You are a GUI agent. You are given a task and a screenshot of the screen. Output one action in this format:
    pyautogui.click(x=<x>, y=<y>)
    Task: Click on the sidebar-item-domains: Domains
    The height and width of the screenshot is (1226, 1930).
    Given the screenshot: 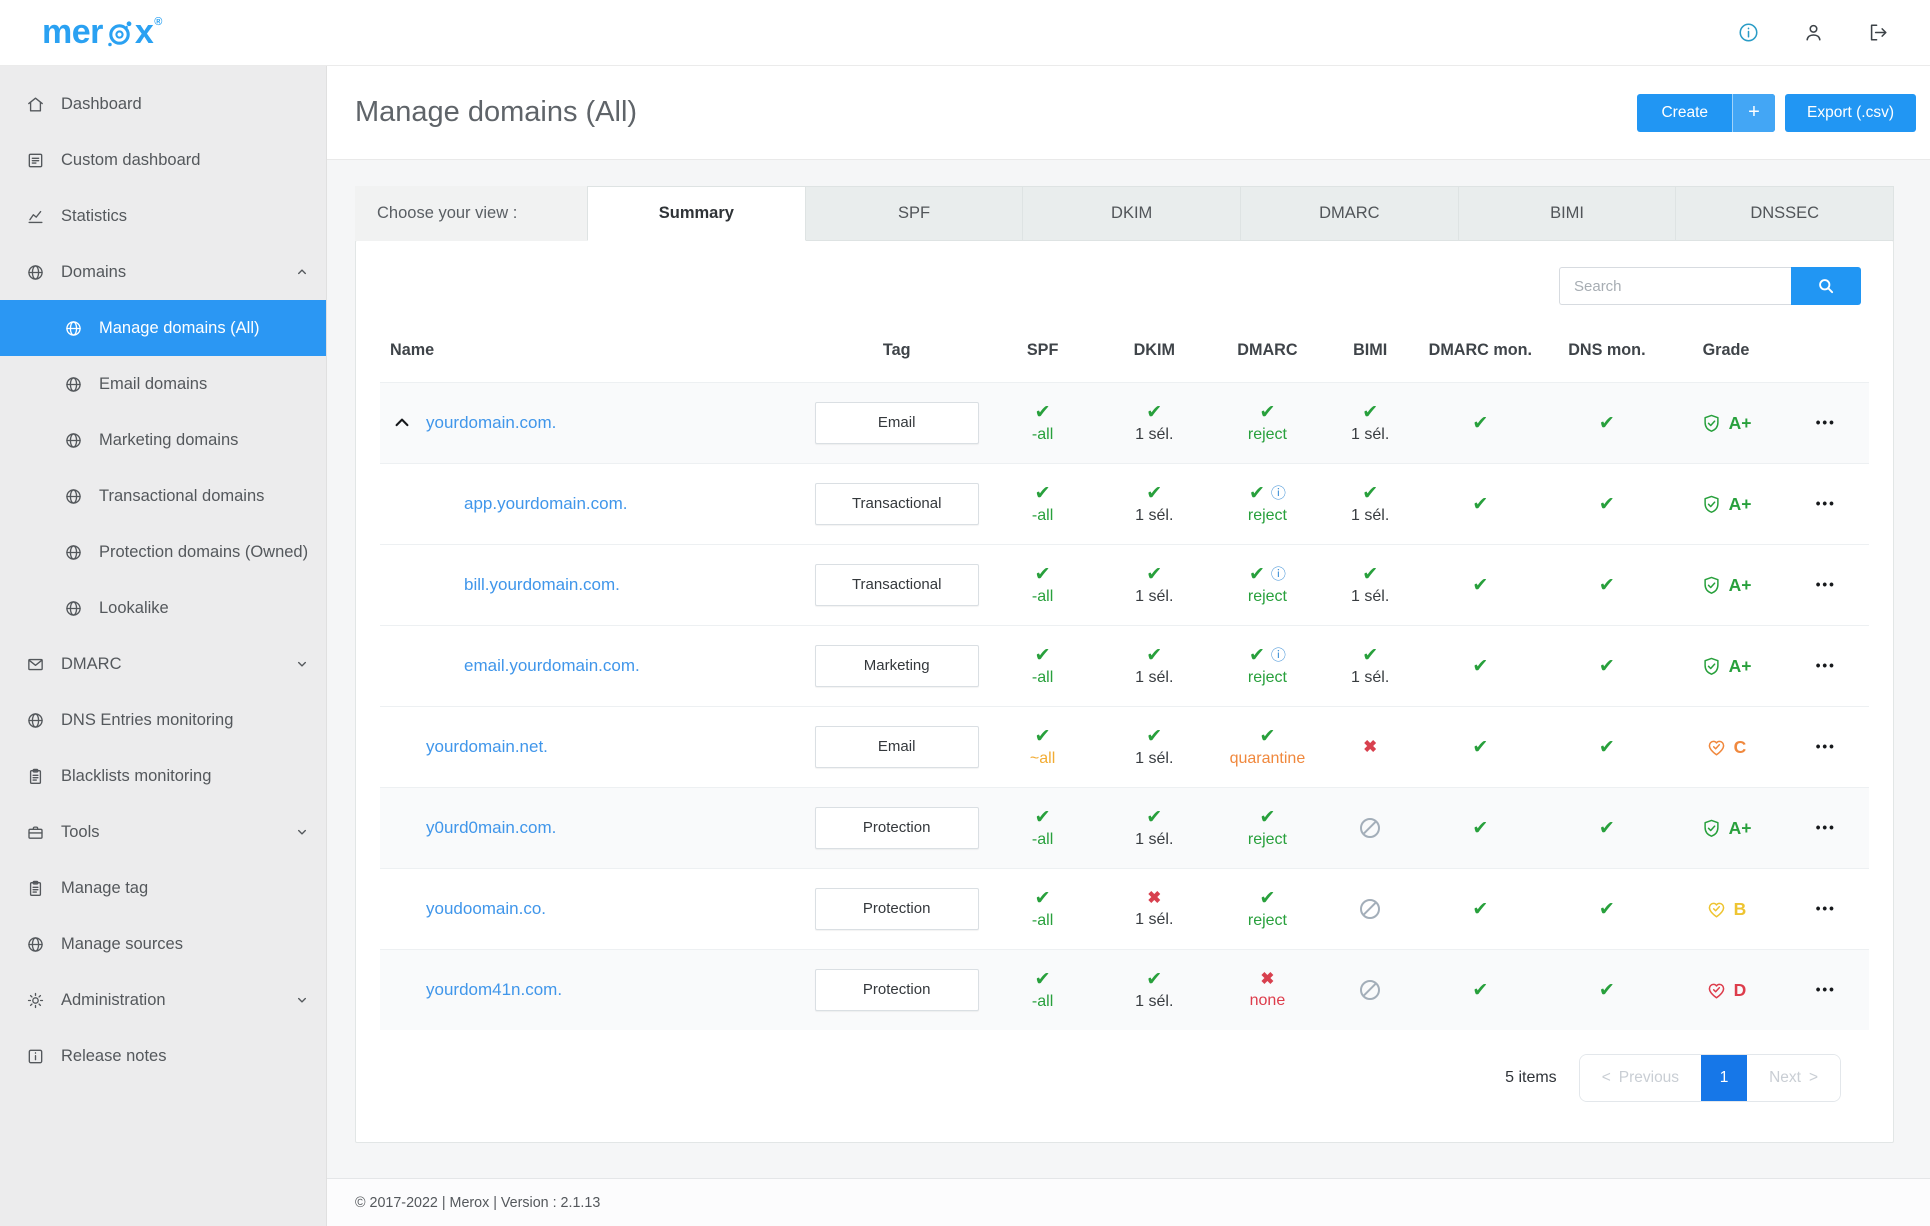 What is the action you would take?
    pyautogui.click(x=163, y=272)
    